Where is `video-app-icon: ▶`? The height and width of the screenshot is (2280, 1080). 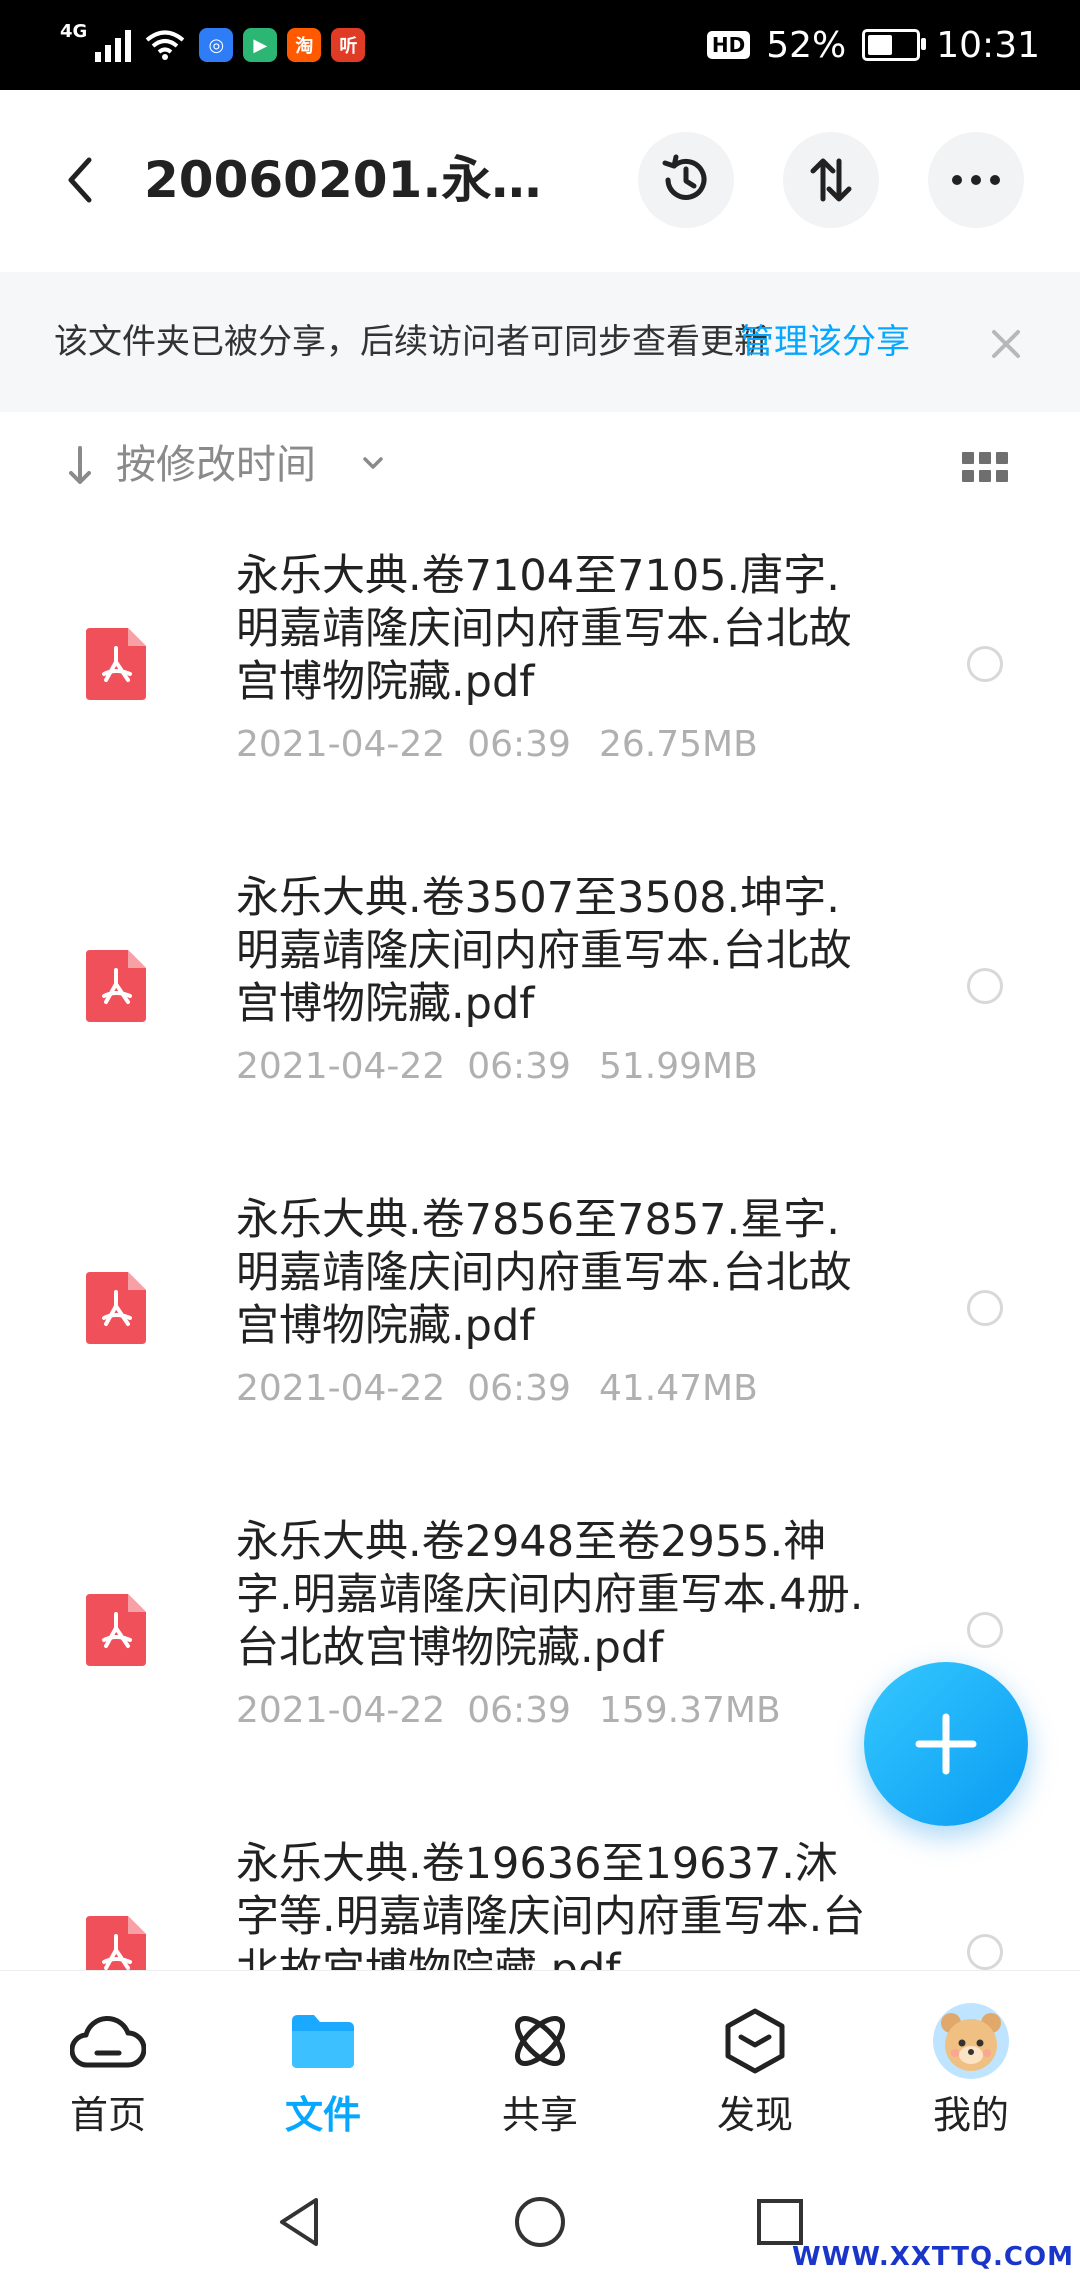
video-app-icon: ▶ is located at coordinates (260, 45).